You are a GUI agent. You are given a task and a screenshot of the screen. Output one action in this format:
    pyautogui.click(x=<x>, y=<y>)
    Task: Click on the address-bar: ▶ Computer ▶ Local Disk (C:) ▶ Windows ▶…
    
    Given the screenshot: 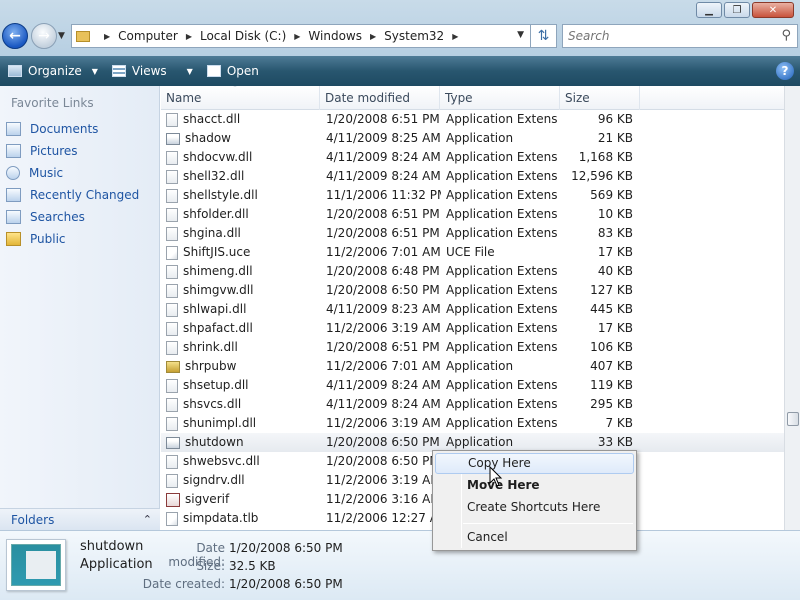 What is the action you would take?
    pyautogui.click(x=301, y=36)
    